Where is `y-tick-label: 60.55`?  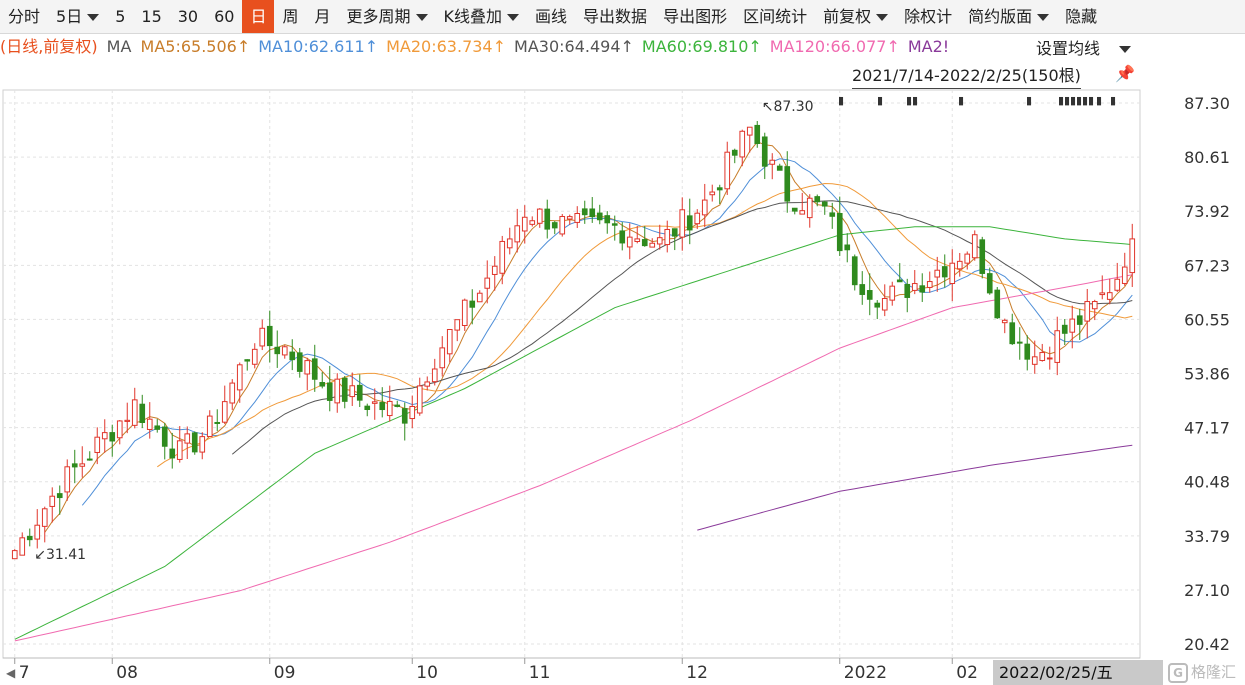
y-tick-label: 60.55 is located at coordinates (1207, 319).